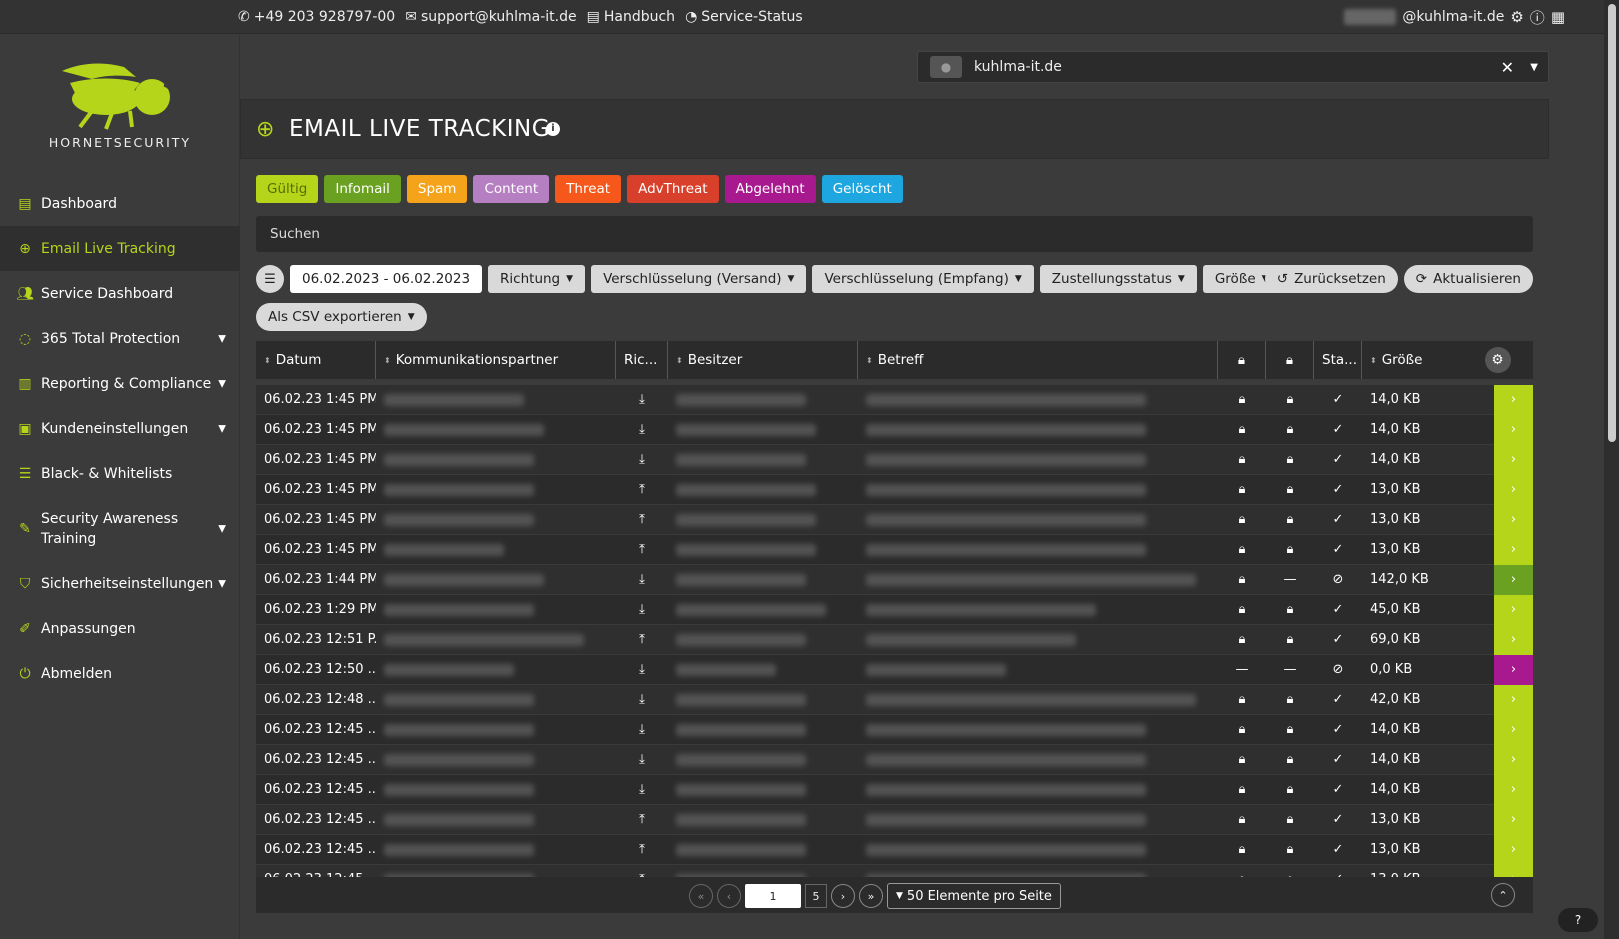  What do you see at coordinates (862, 189) in the screenshot?
I see `filter-gelöscht-button: Gelöscht` at bounding box center [862, 189].